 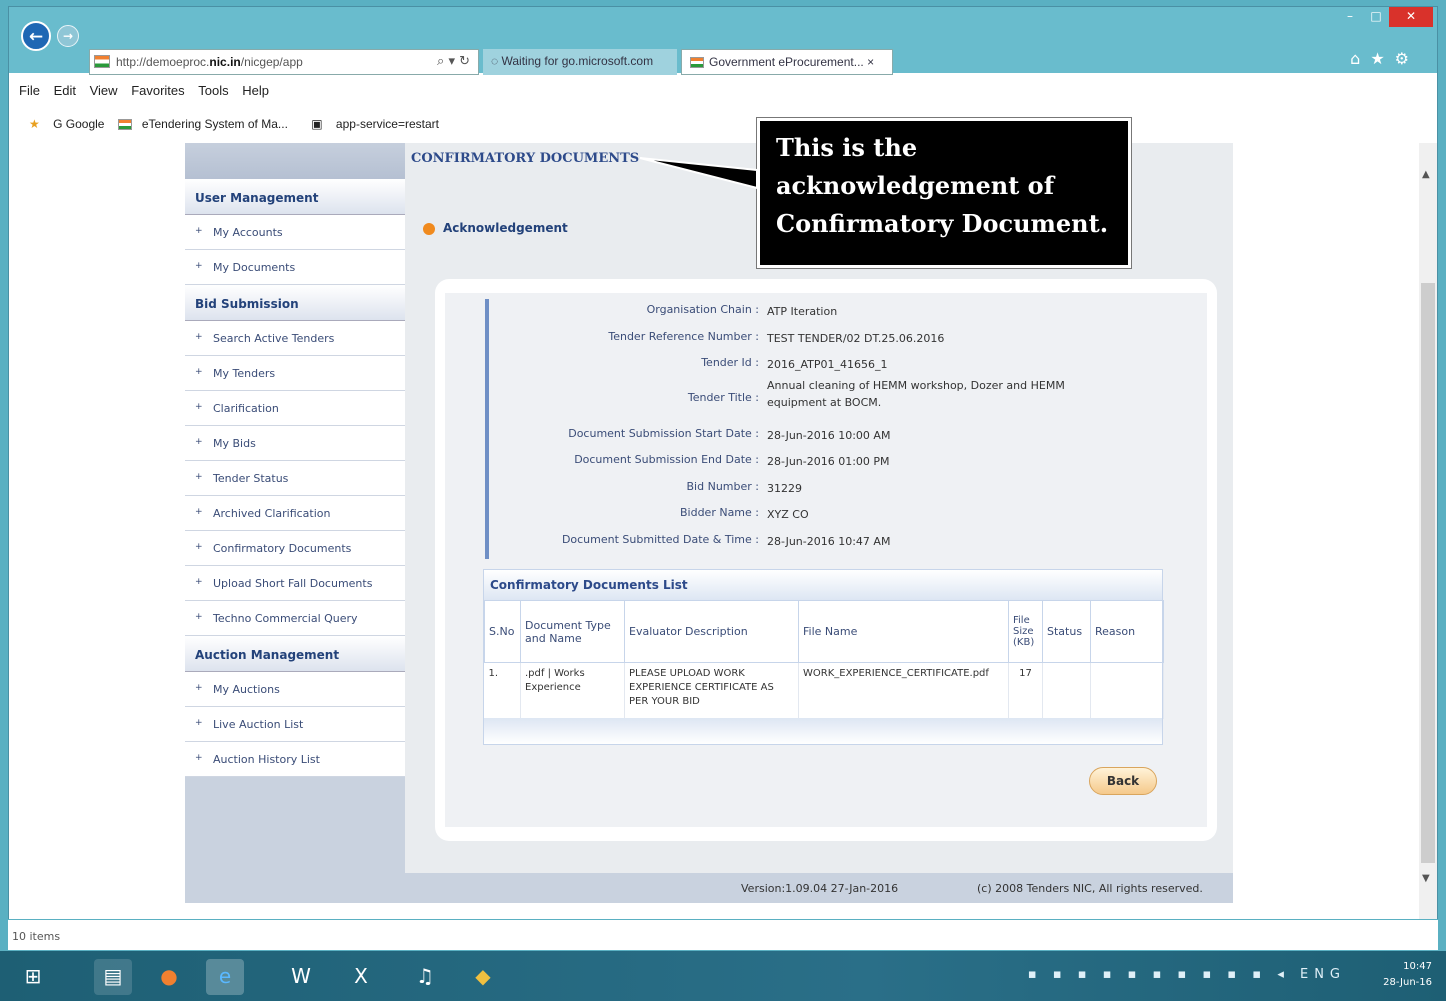 I want to click on windows-start-icon: ⊞, so click(x=33, y=977).